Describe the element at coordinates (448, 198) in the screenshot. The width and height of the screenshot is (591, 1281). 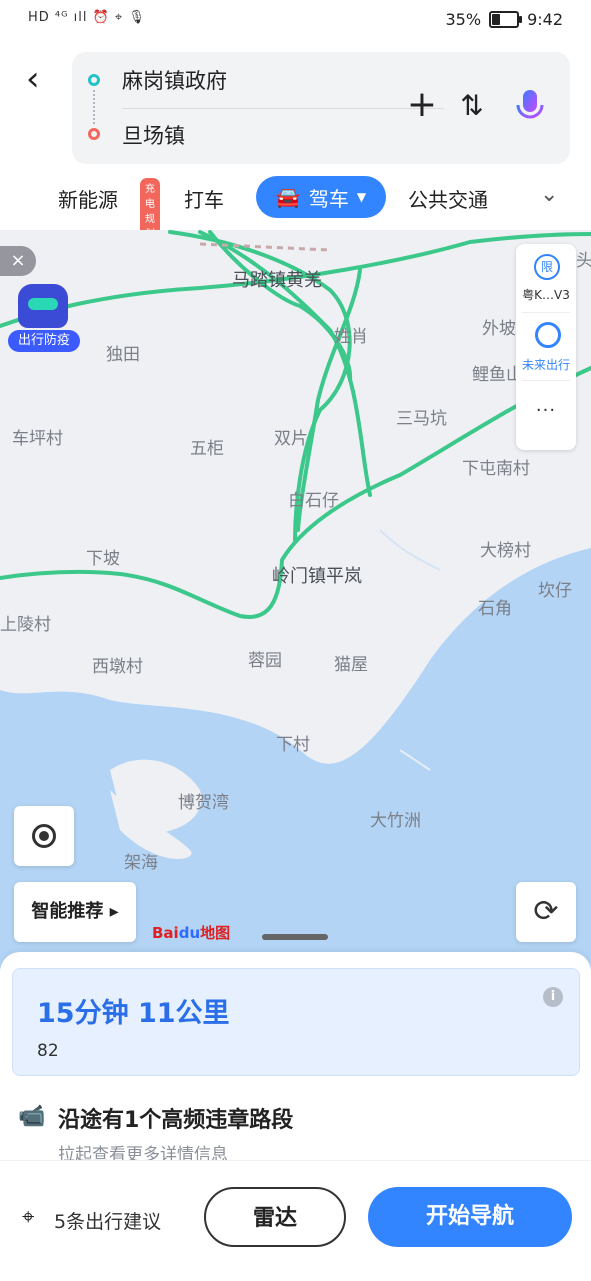
I see `tab-public-transit: 公共交通` at that location.